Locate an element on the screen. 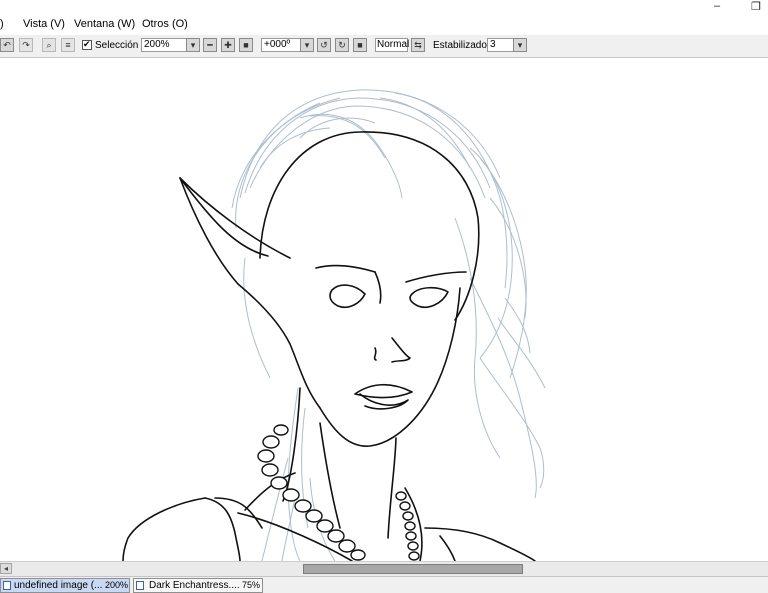 The image size is (768, 593). rotate-left-icon: ↺ is located at coordinates (324, 44).